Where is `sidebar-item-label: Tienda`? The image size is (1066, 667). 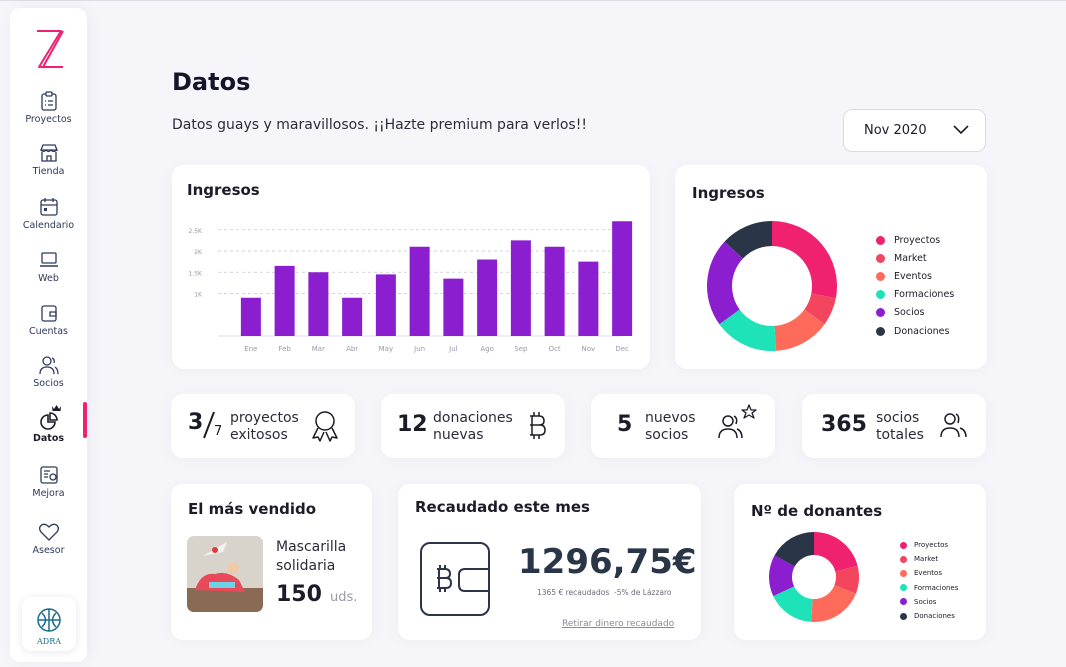 sidebar-item-label: Tienda is located at coordinates (48, 171).